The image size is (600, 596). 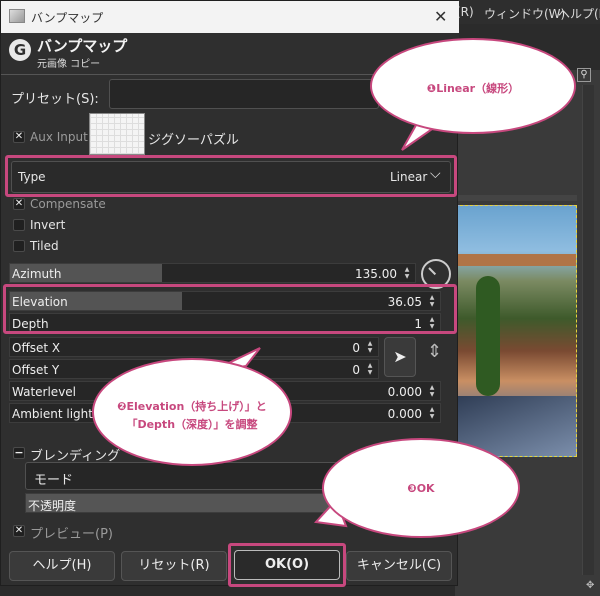 I want to click on compensate-label: Compensate, so click(x=68, y=204).